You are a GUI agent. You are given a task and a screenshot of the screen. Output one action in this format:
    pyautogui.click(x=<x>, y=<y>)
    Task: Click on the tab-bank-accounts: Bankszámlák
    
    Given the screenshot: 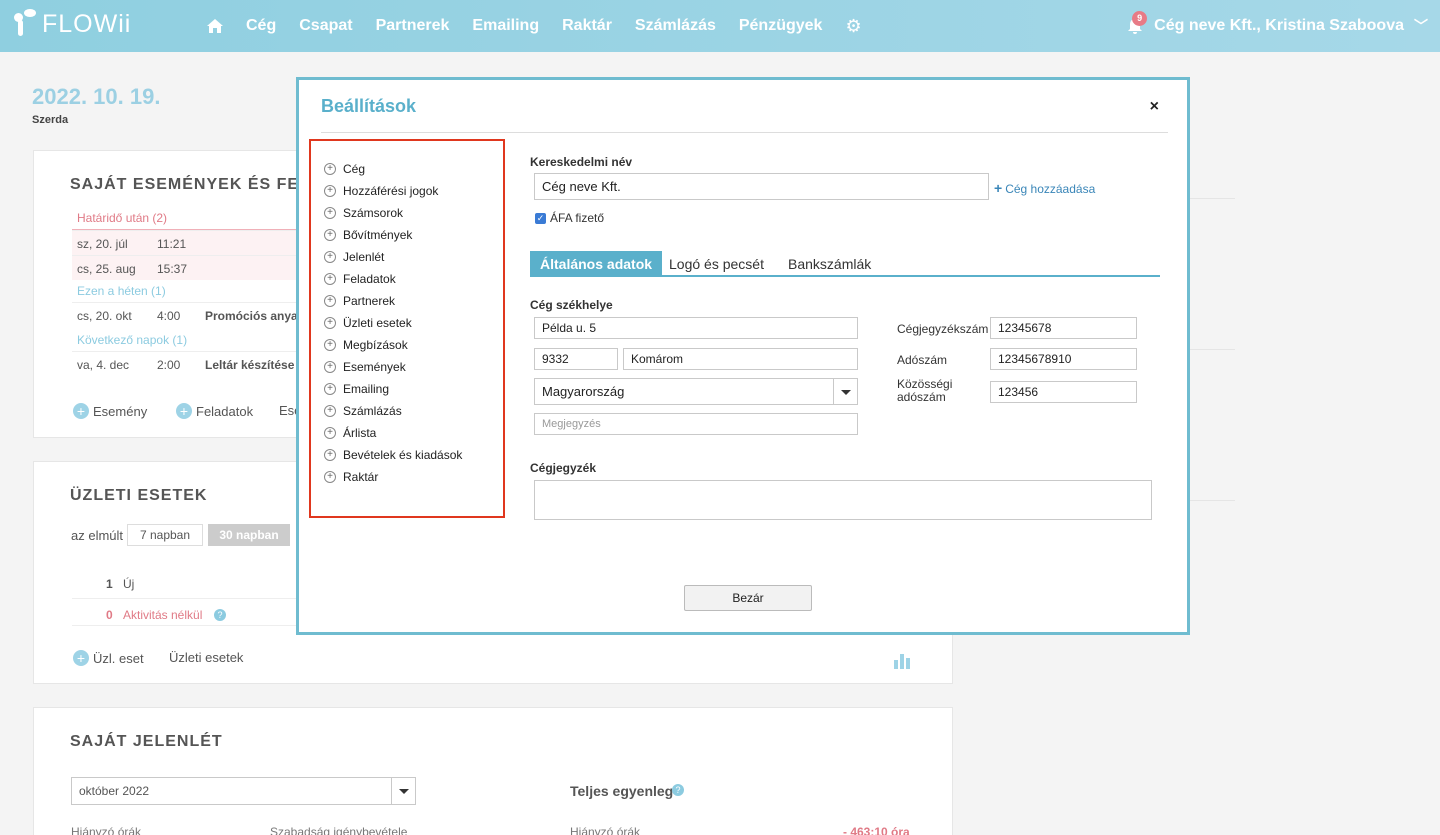 What is the action you would take?
    pyautogui.click(x=829, y=264)
    